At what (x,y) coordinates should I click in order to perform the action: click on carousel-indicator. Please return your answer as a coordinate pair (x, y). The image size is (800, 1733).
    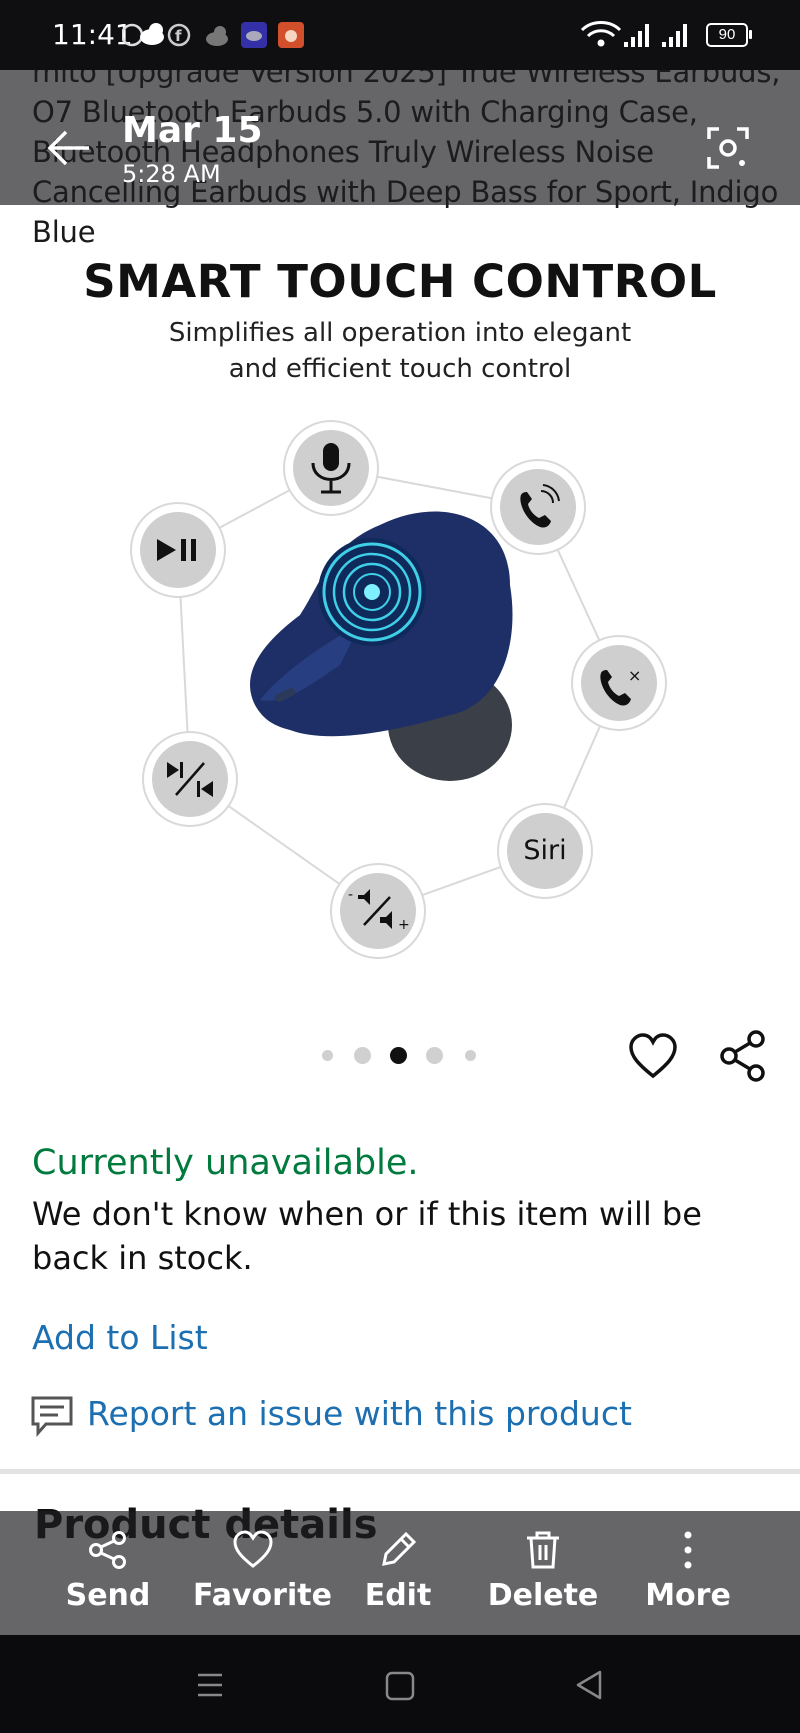
    Looking at the image, I should click on (400, 1055).